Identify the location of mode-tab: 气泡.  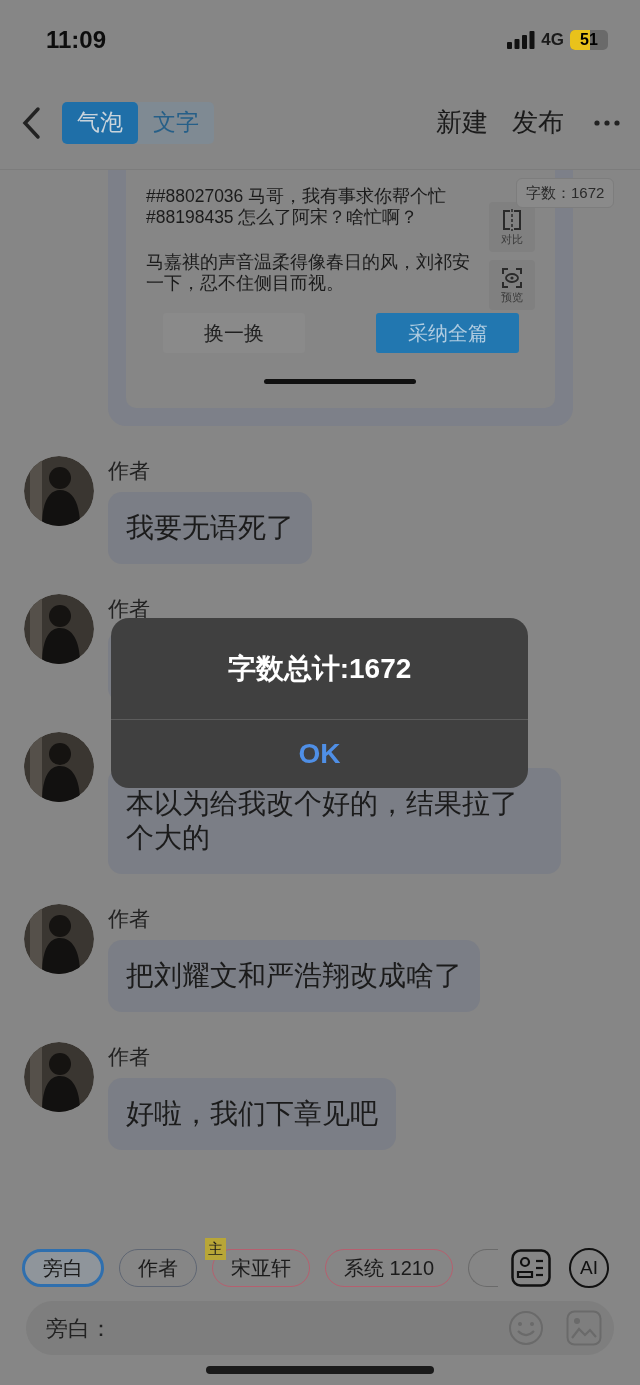
(100, 122).